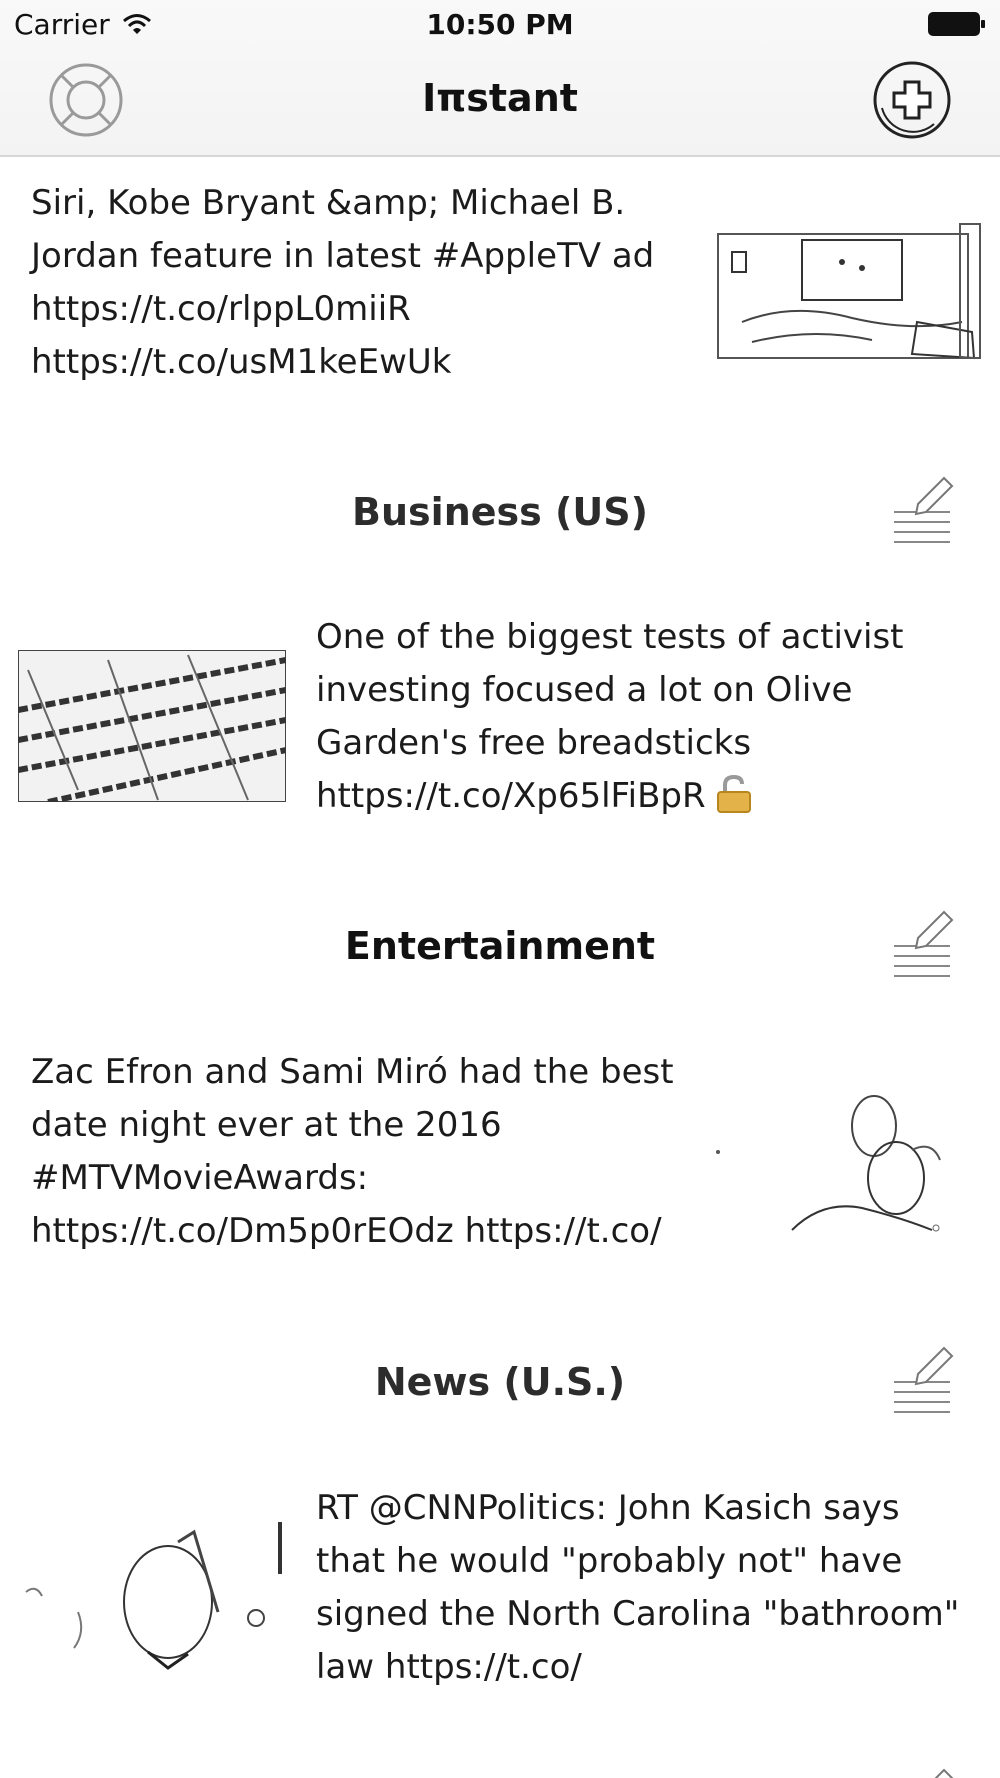  I want to click on plus-circle-icon, so click(912, 100).